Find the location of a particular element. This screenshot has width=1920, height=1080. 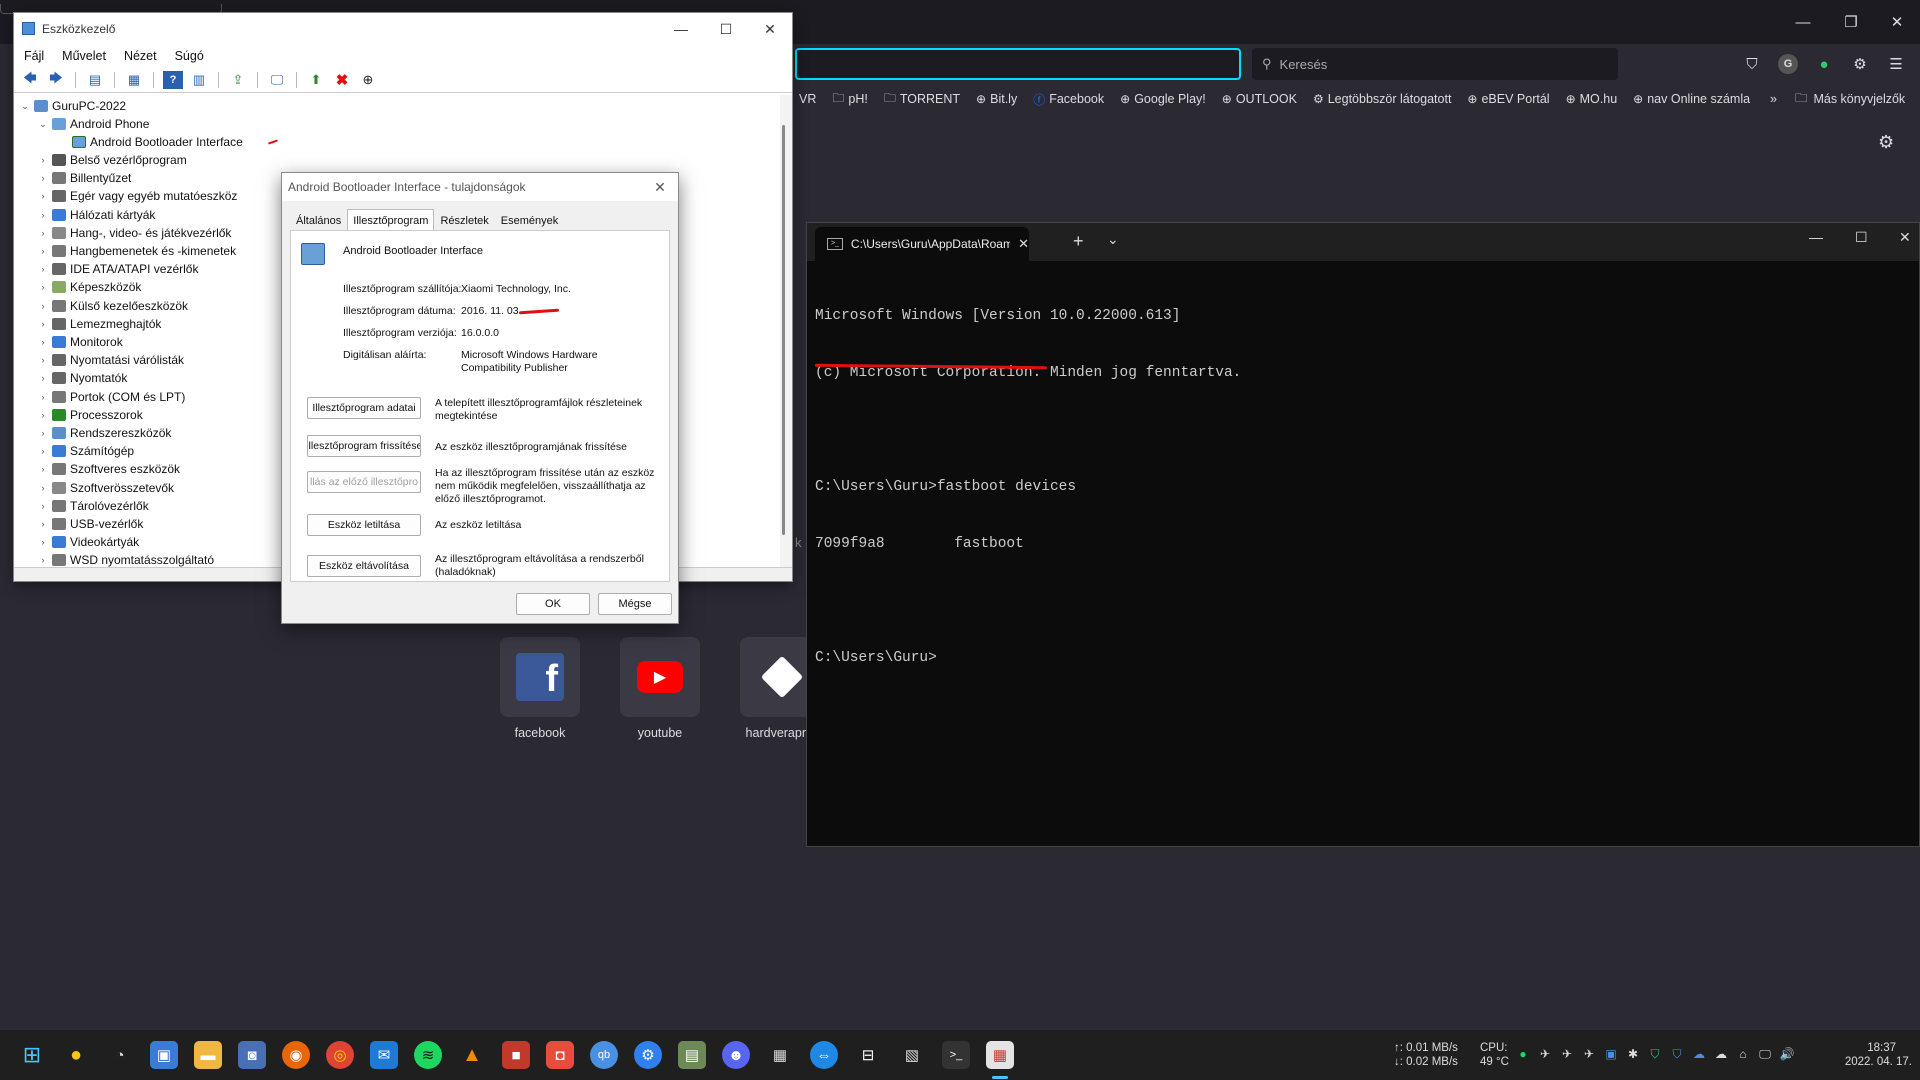

bookmark-item: ⚙ Legtöbbször látogatott is located at coordinates (1382, 99).